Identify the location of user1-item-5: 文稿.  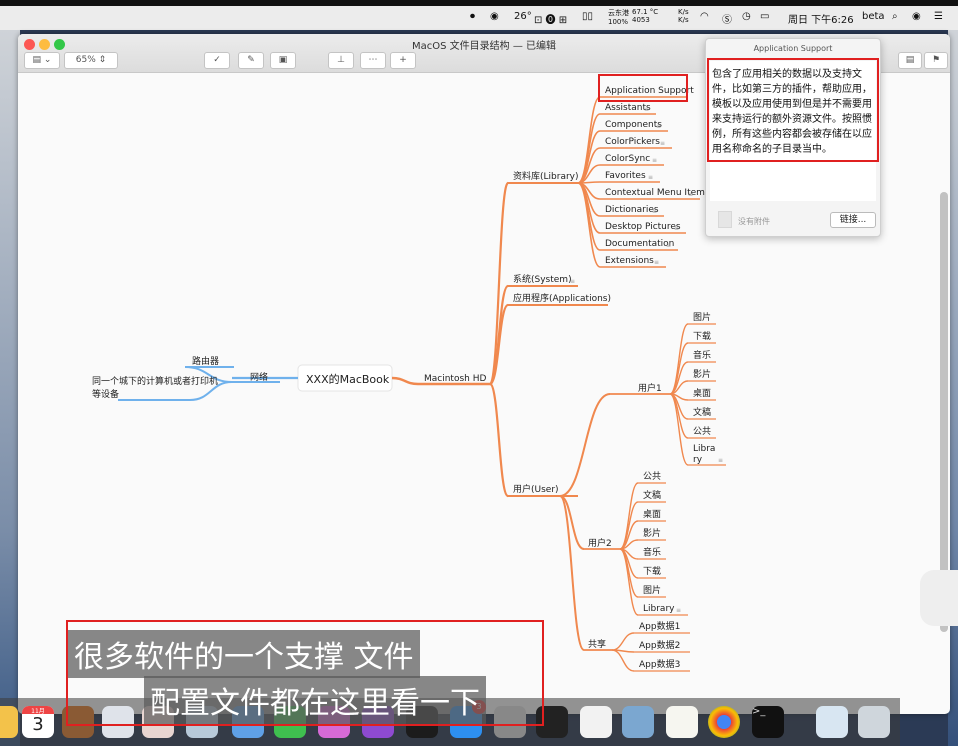
(702, 412).